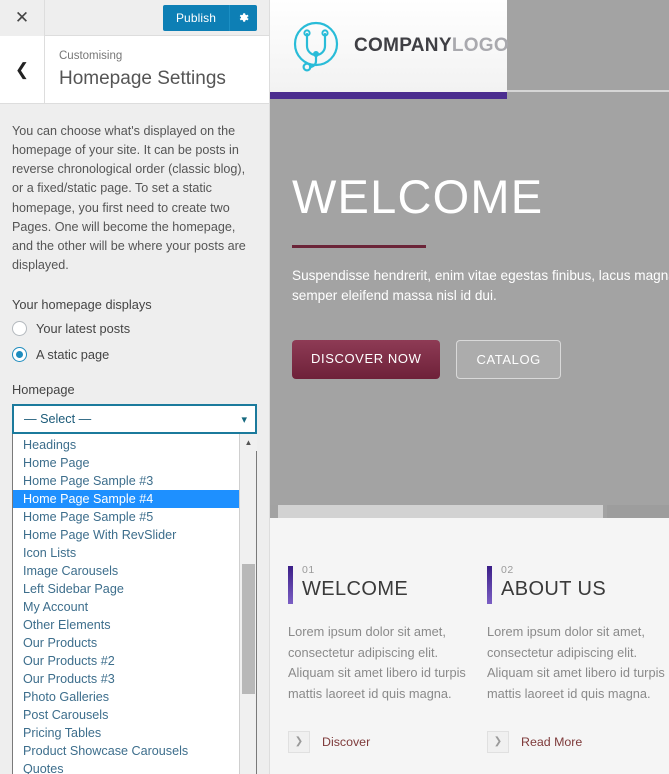 The height and width of the screenshot is (774, 669). I want to click on header-accent-rule, so click(388, 95).